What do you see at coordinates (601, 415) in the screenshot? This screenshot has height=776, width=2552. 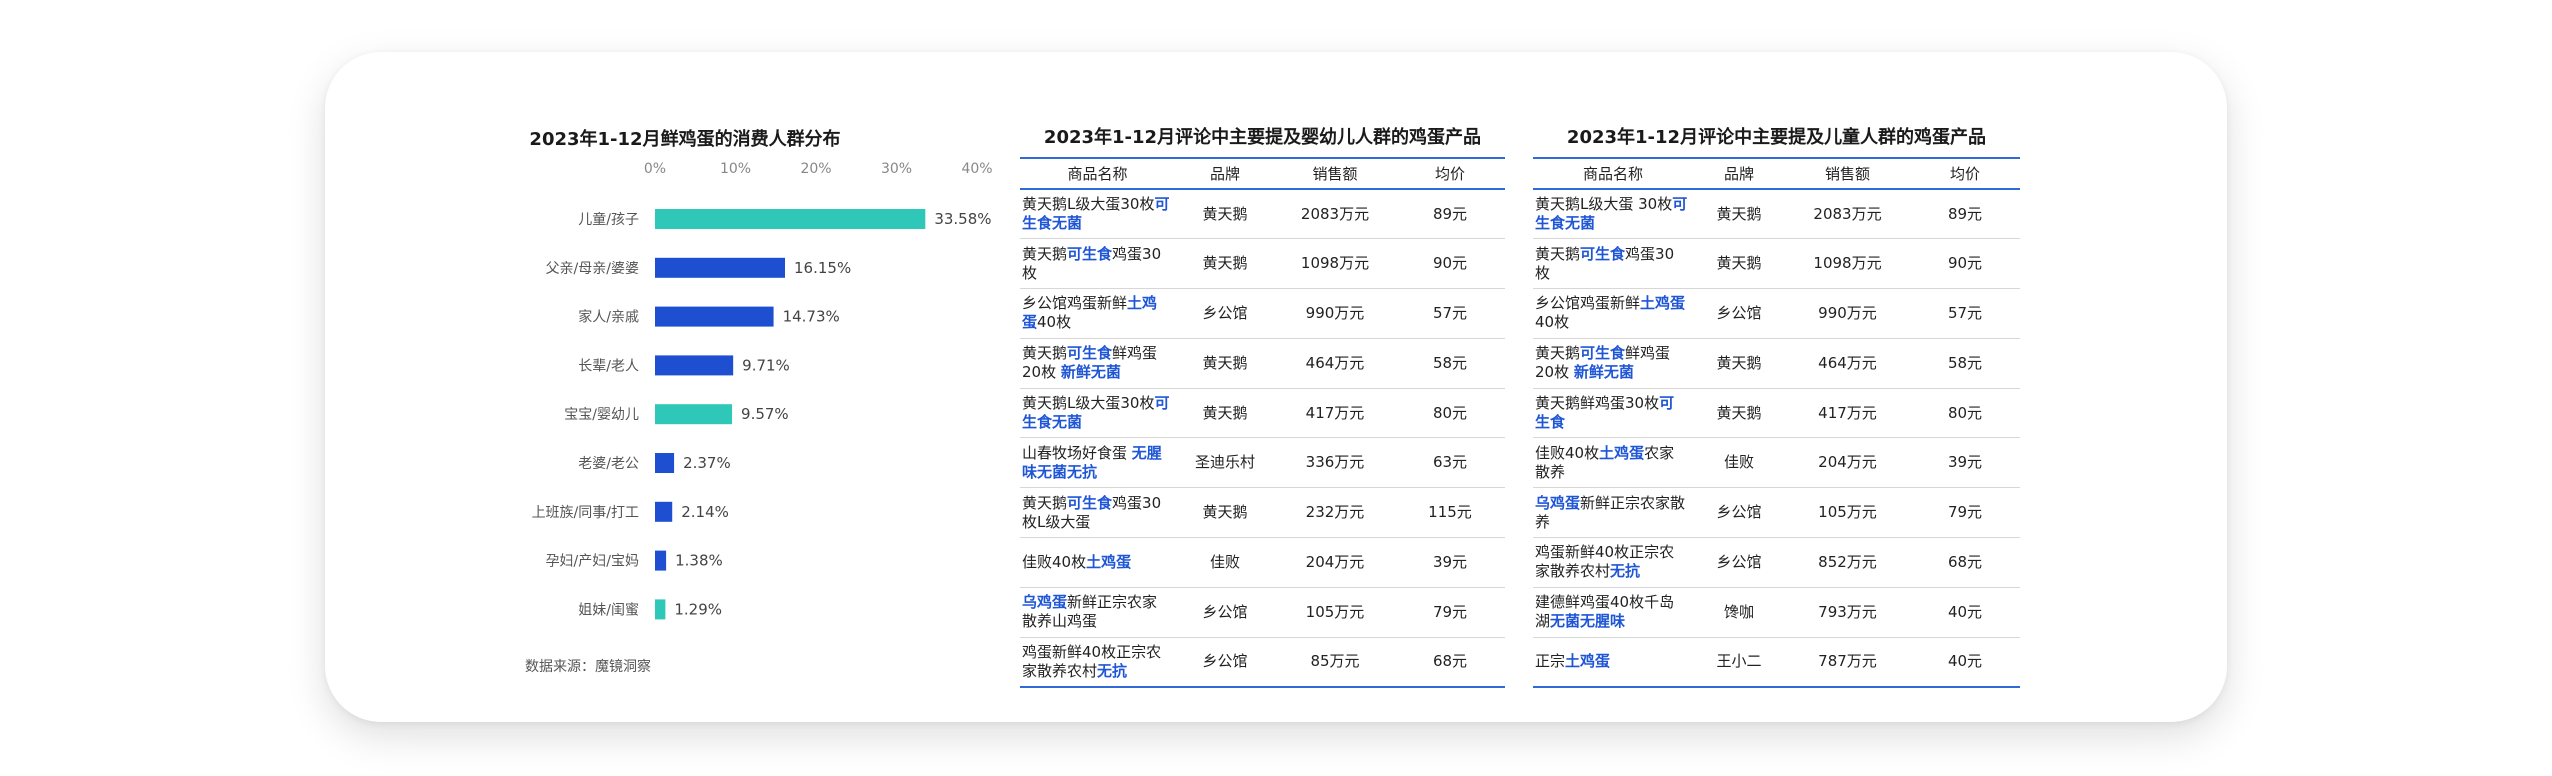 I see `category-label: 宝宝/婴幼儿` at bounding box center [601, 415].